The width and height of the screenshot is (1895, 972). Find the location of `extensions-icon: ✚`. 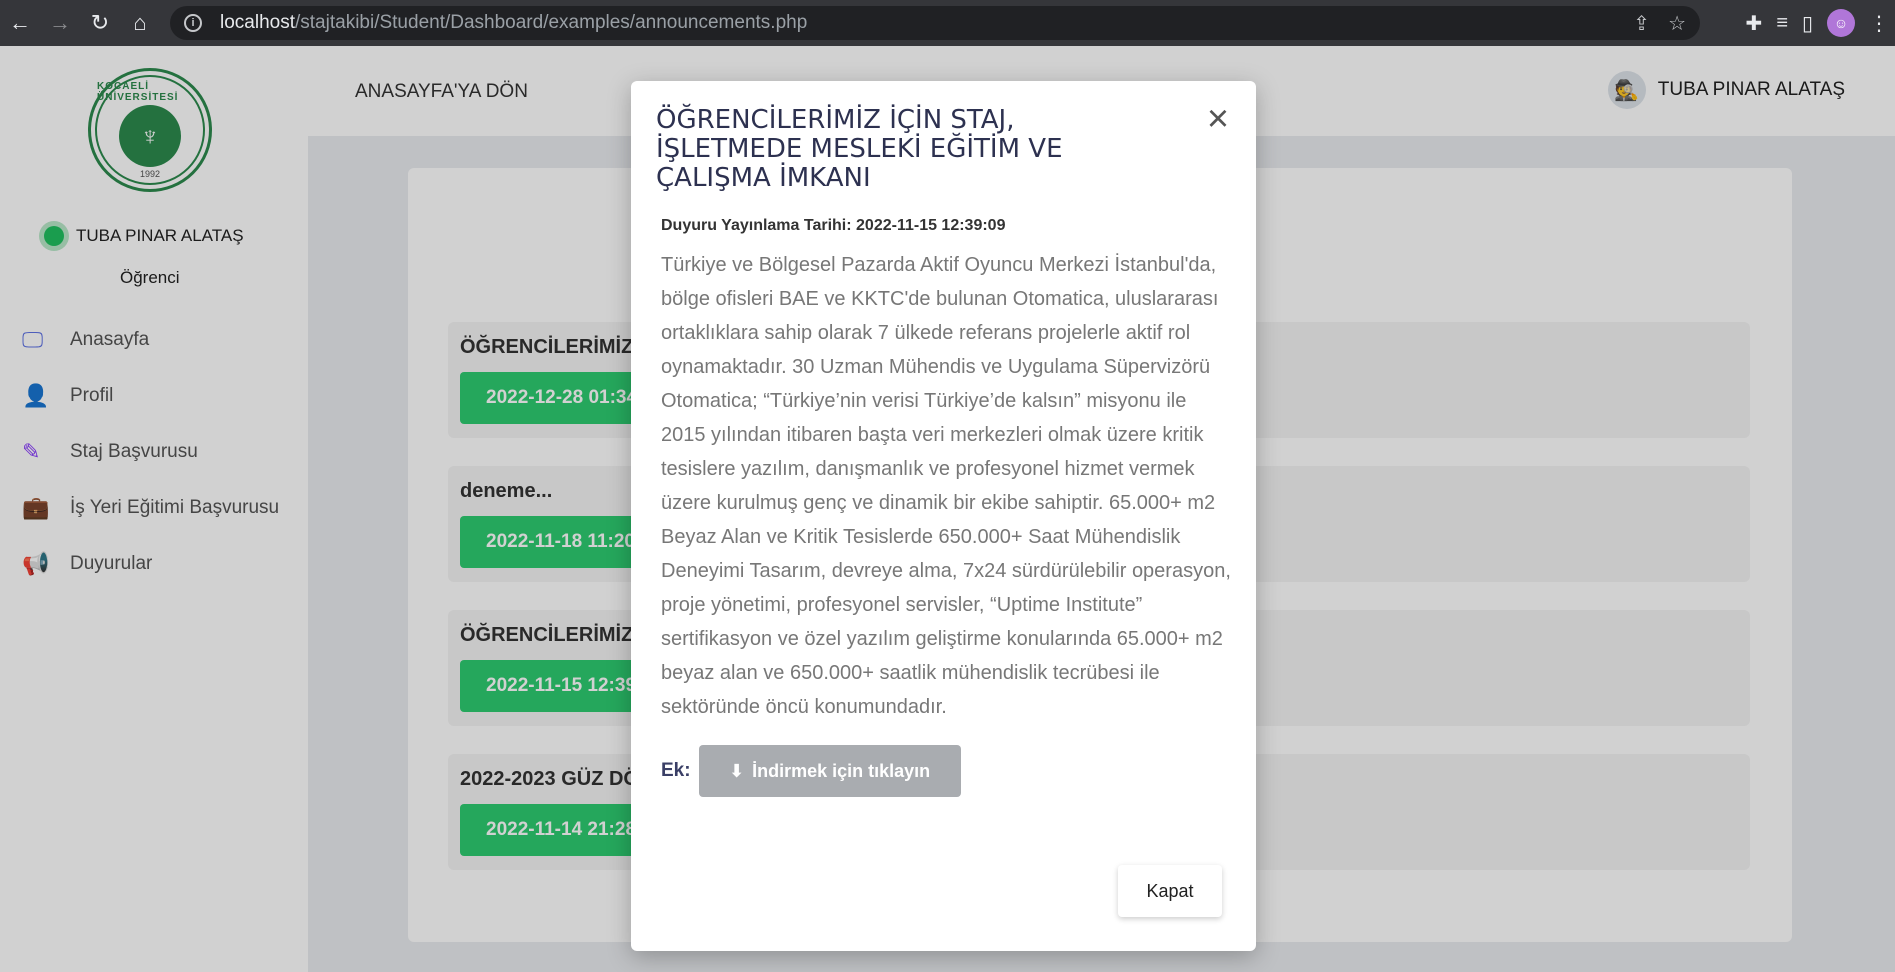

extensions-icon: ✚ is located at coordinates (1754, 23).